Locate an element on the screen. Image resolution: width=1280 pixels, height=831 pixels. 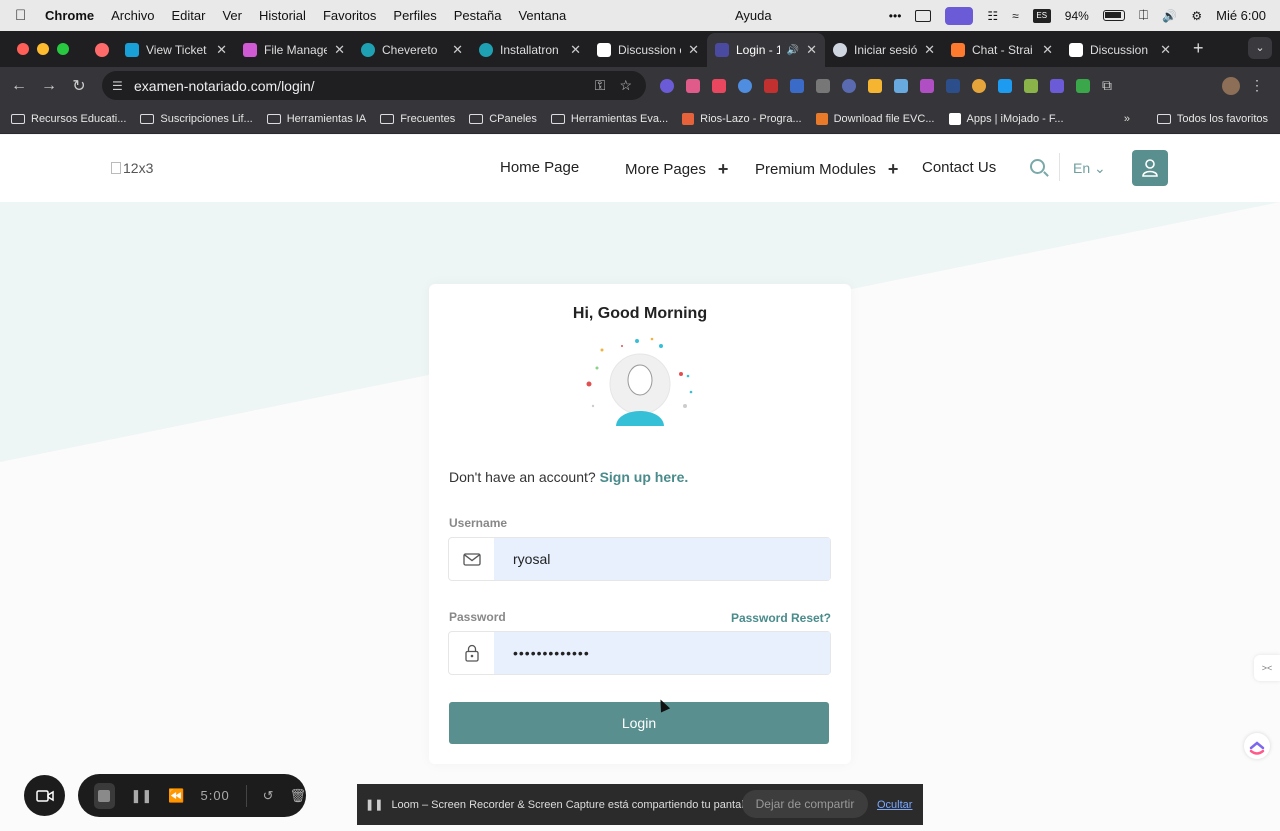
password-input: ••••••••••••• is located at coordinates (662, 653).